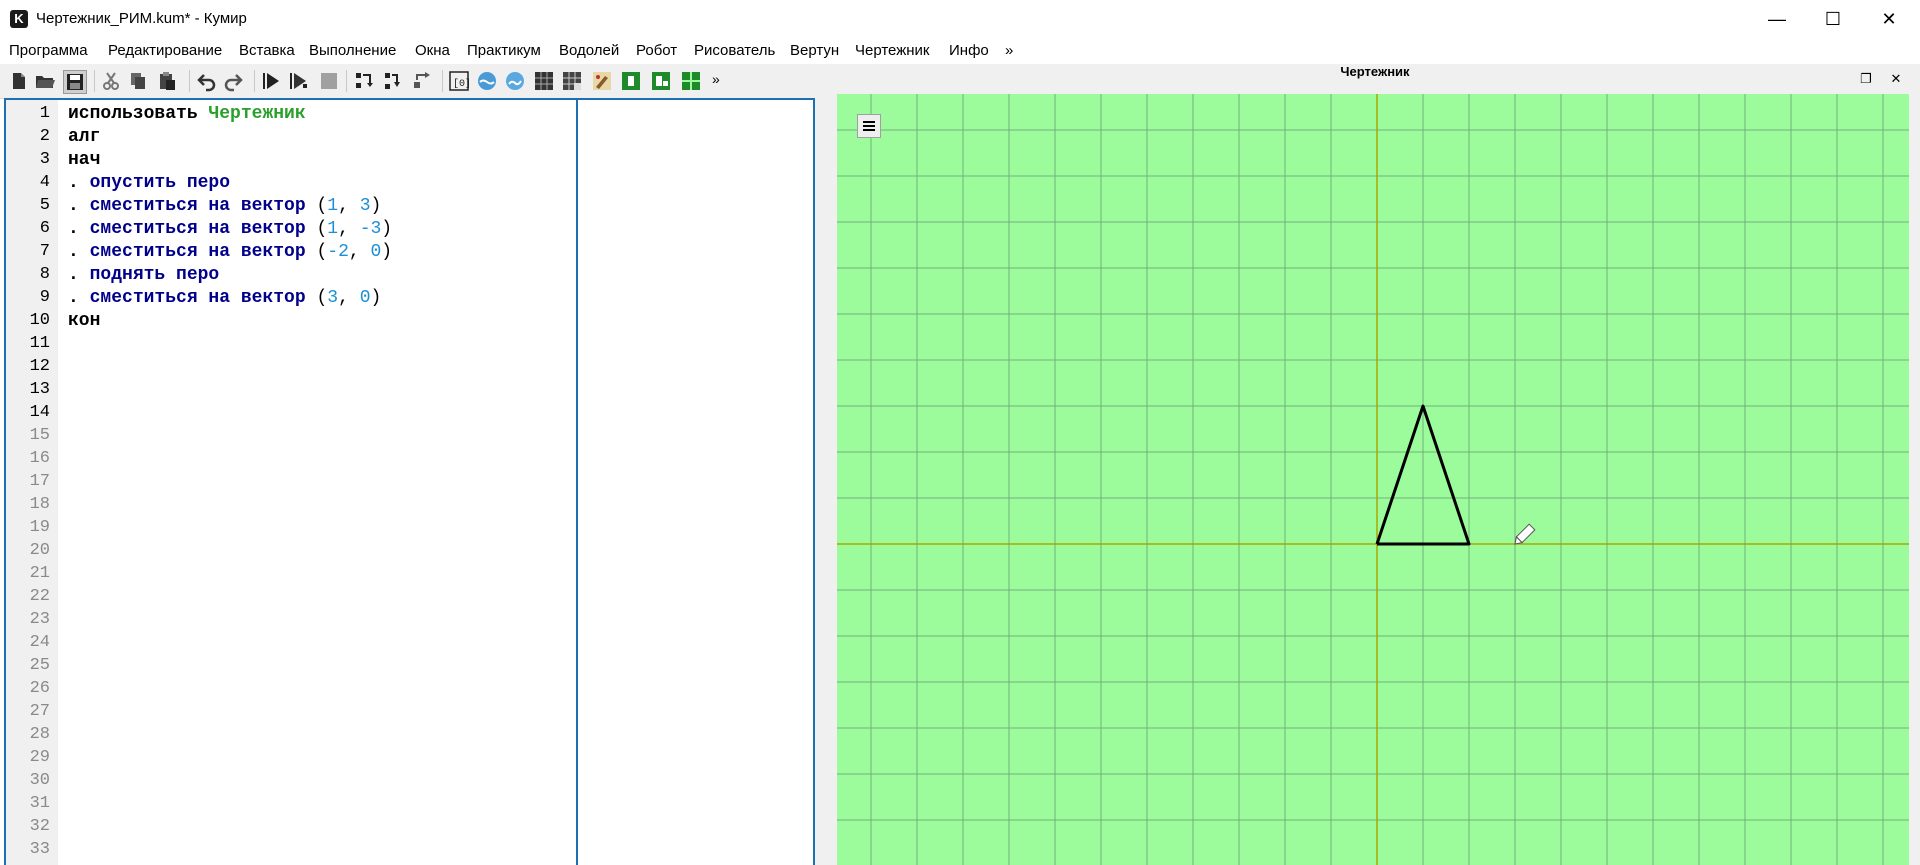  I want to click on panel-splitter, so click(822, 464).